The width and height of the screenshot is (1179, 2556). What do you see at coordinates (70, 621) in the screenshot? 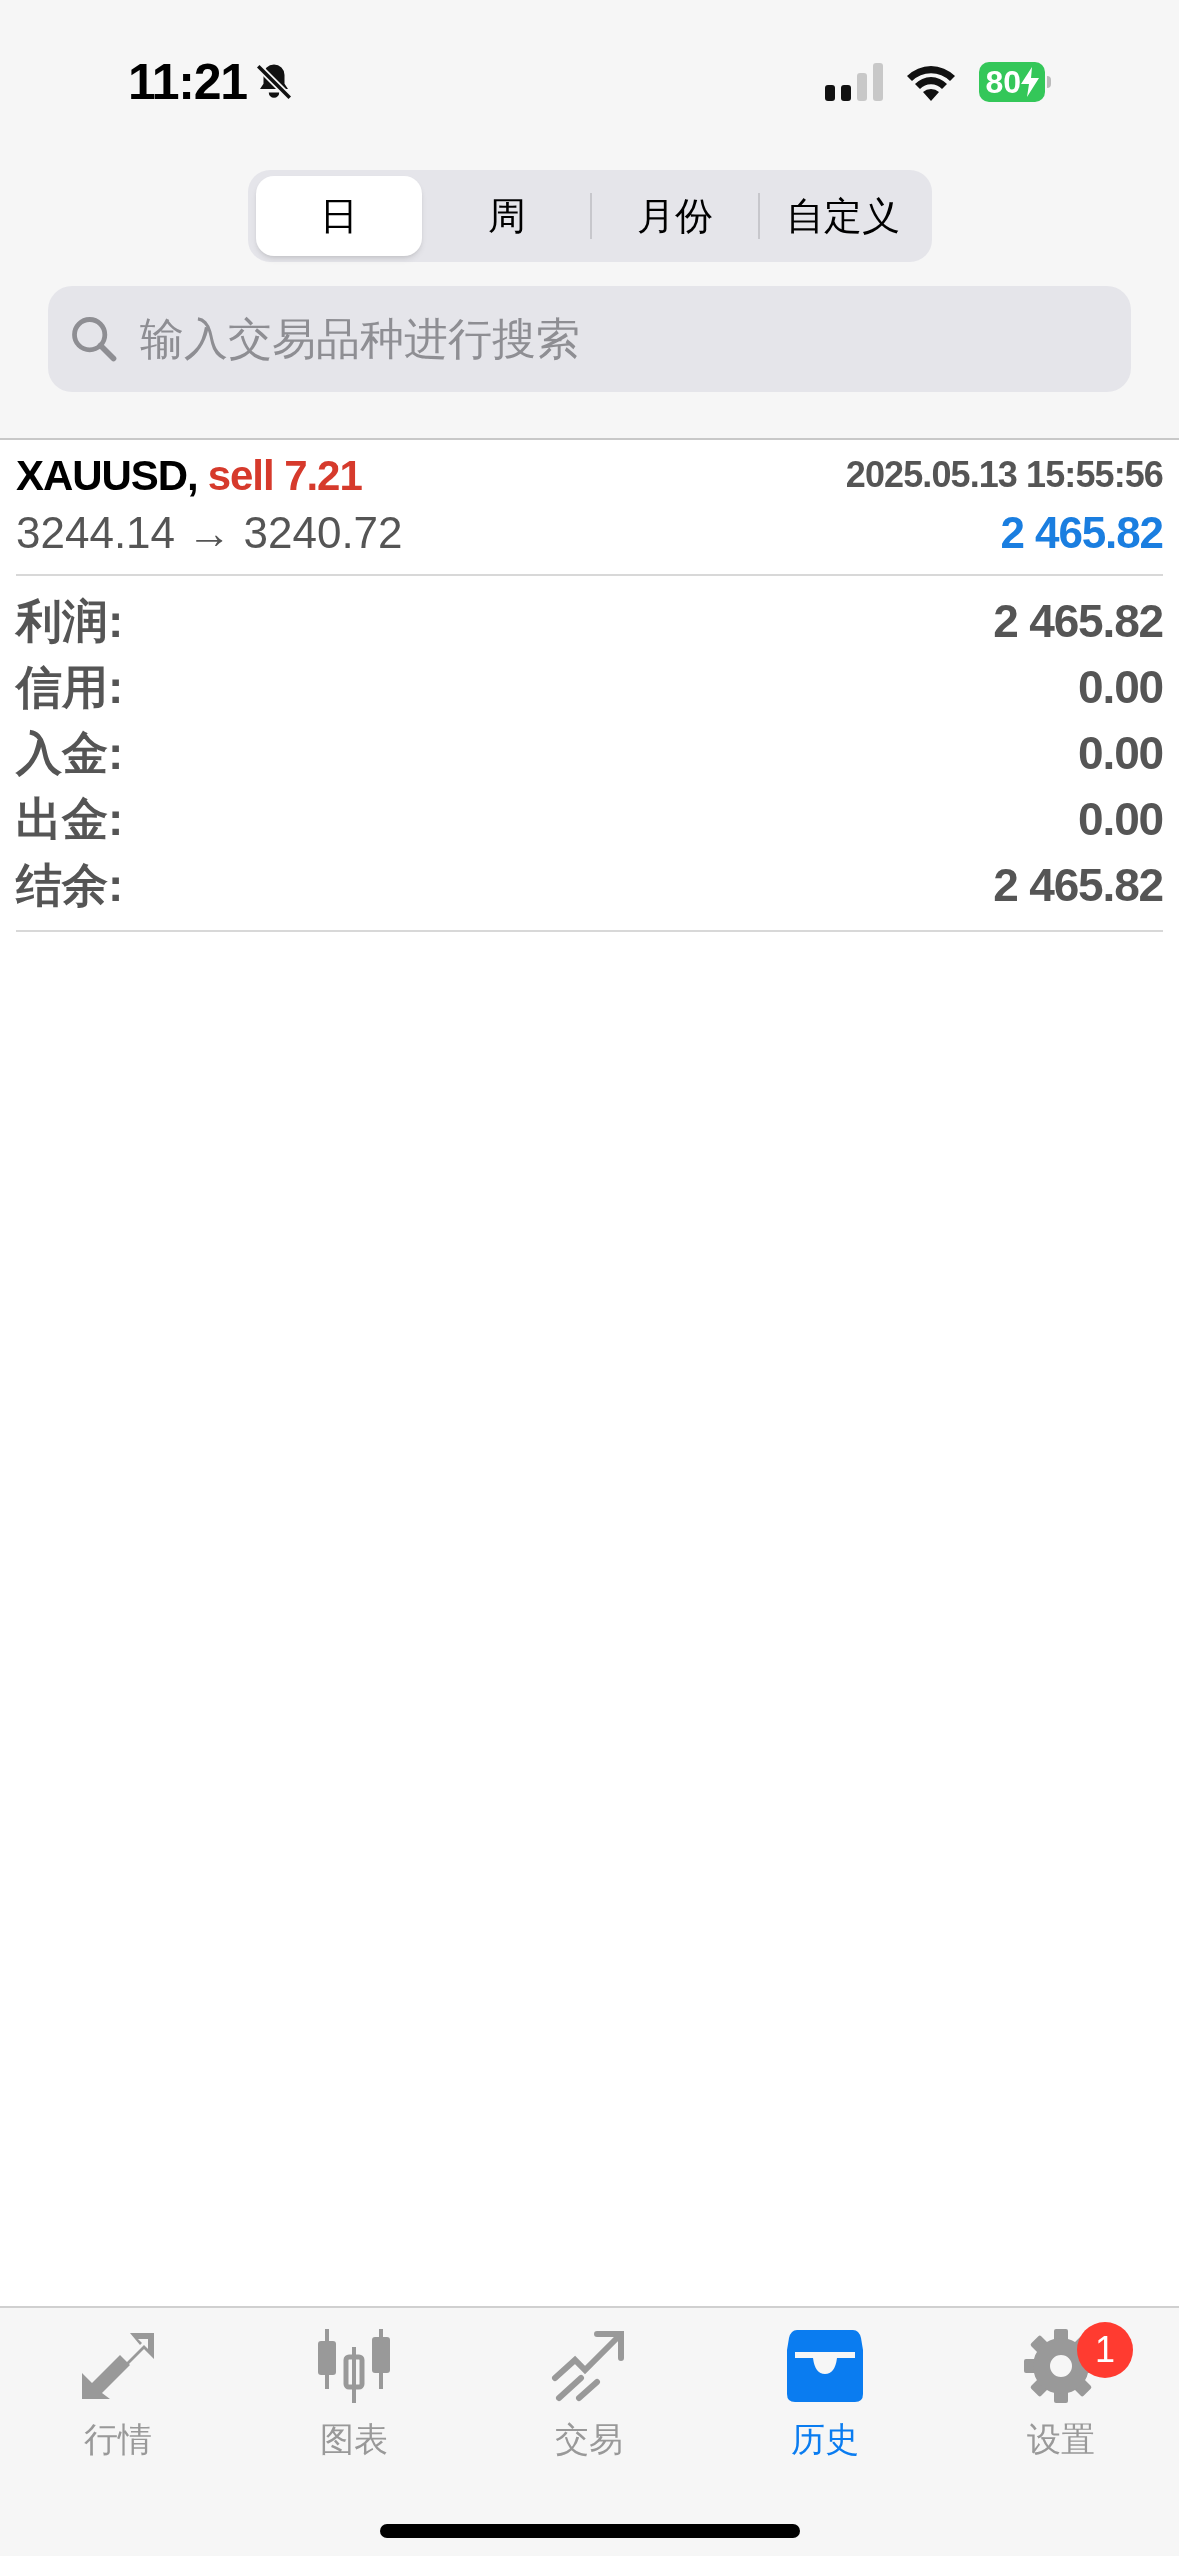
I see `summary-label: 利润:` at bounding box center [70, 621].